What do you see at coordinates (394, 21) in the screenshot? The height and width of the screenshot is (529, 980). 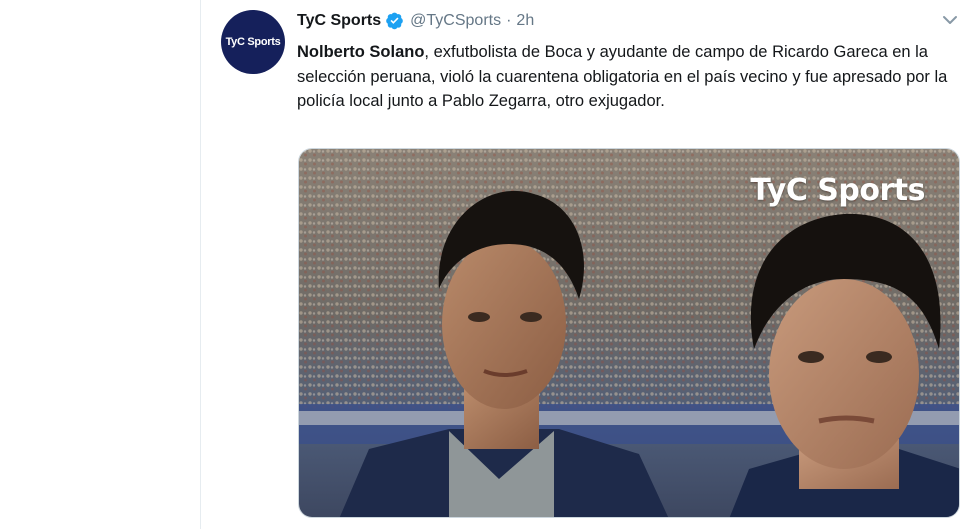 I see `verified-badge-icon` at bounding box center [394, 21].